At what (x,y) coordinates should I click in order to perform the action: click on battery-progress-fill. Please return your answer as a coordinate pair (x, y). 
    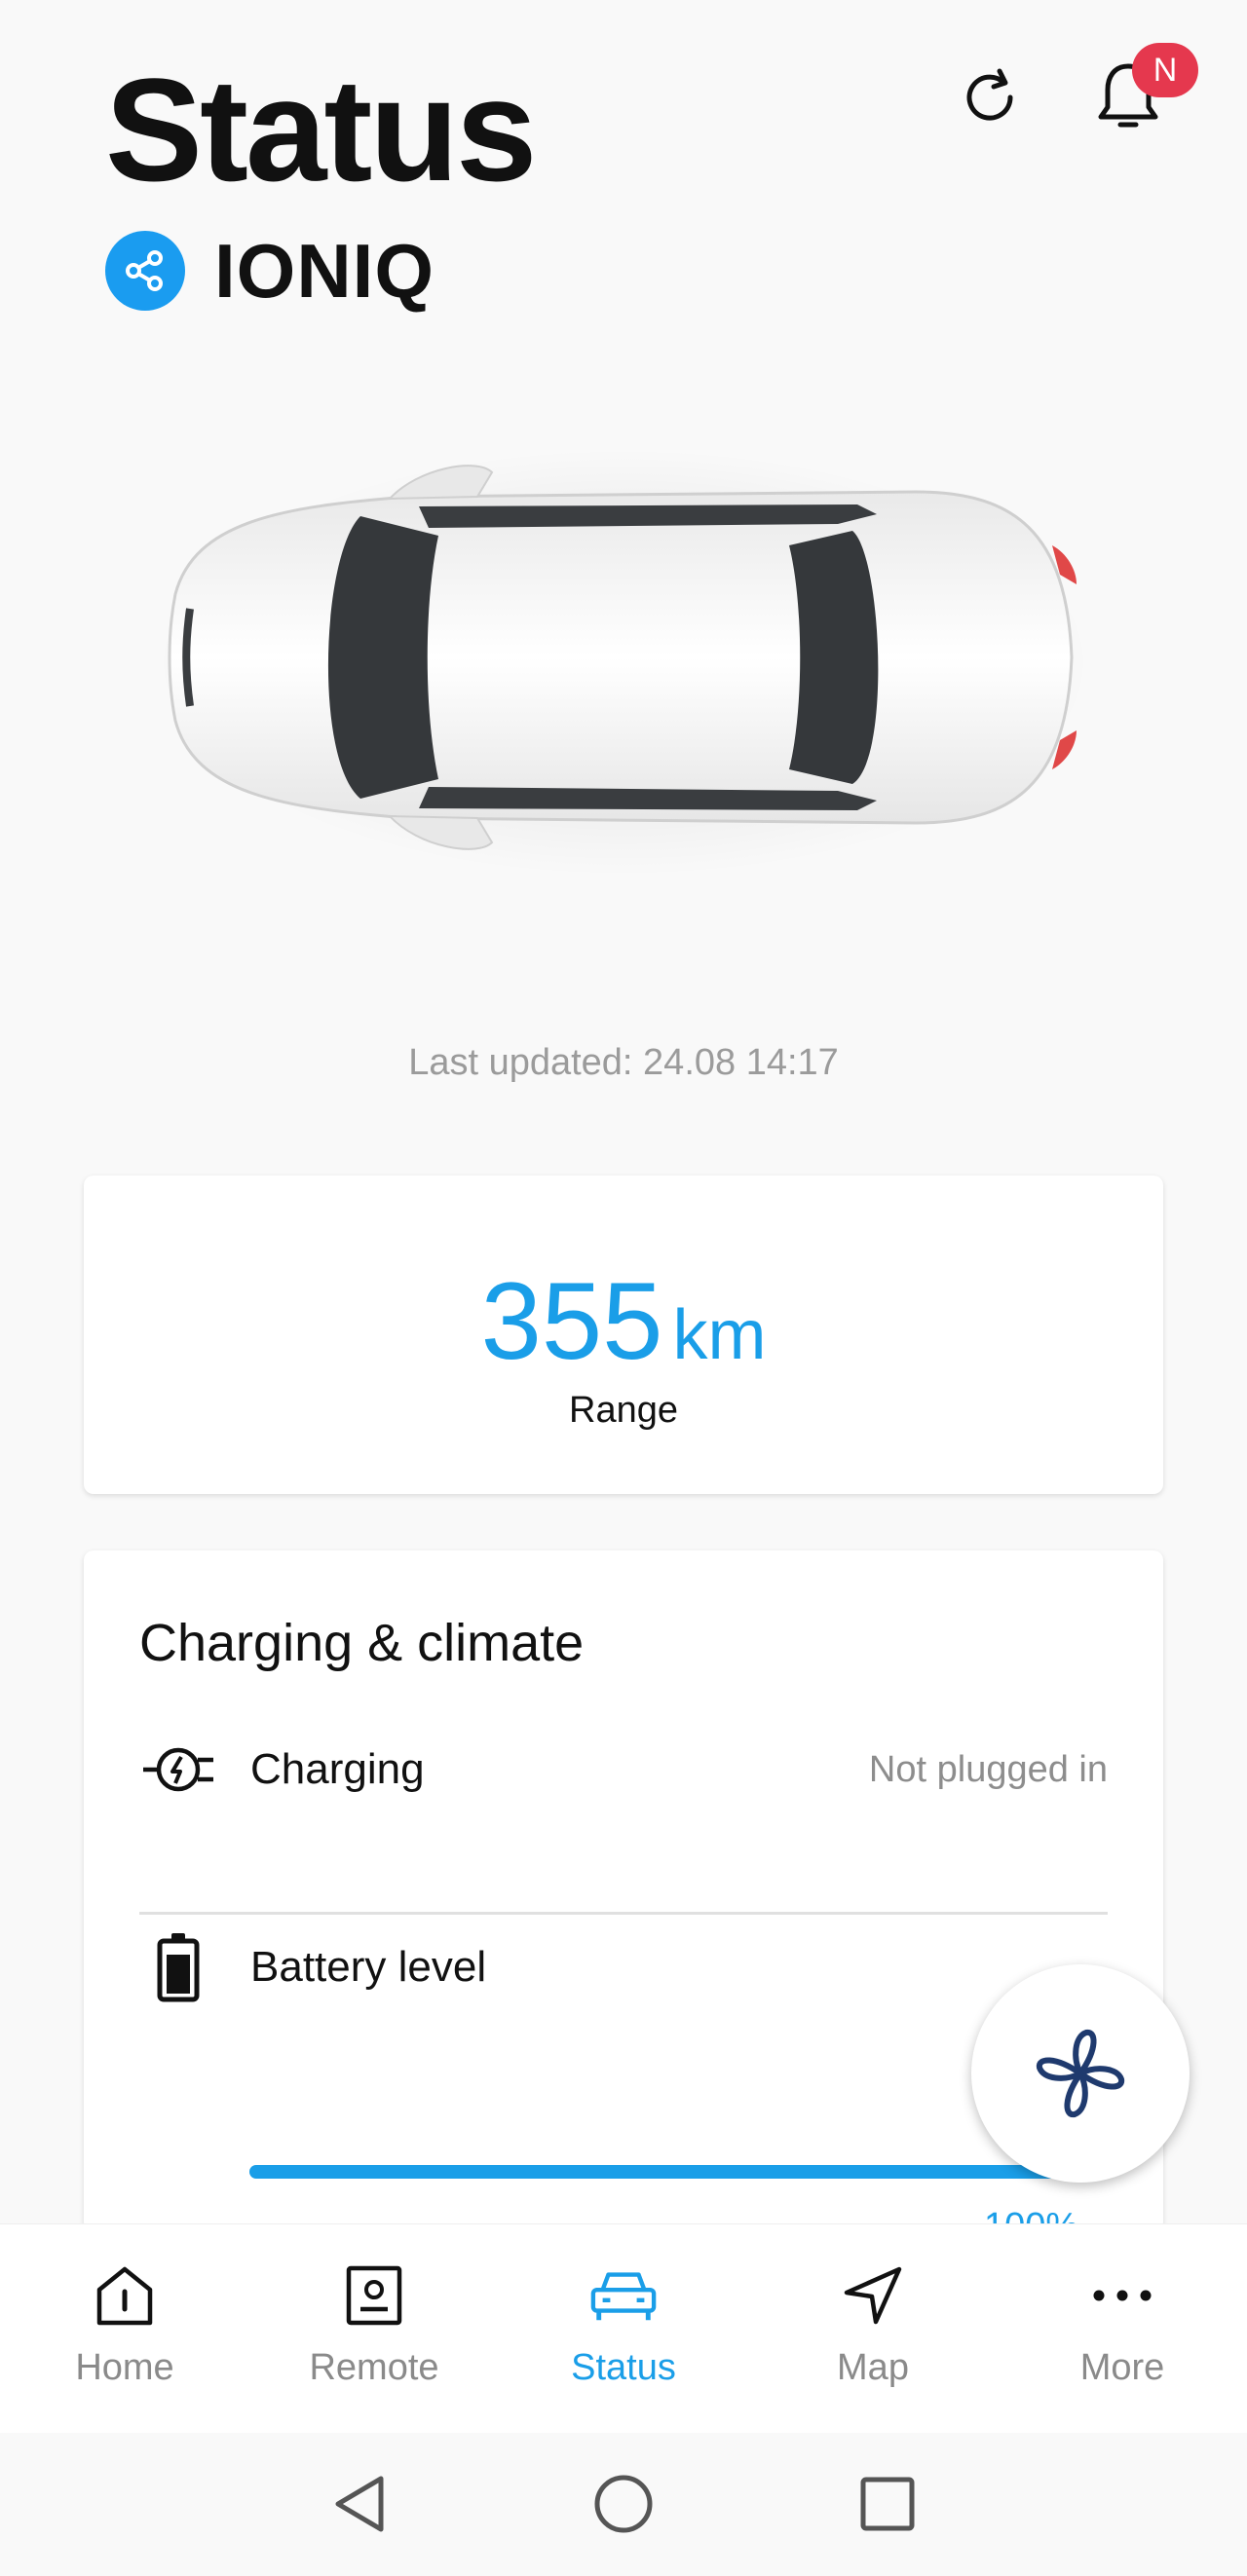
    Looking at the image, I should click on (653, 2172).